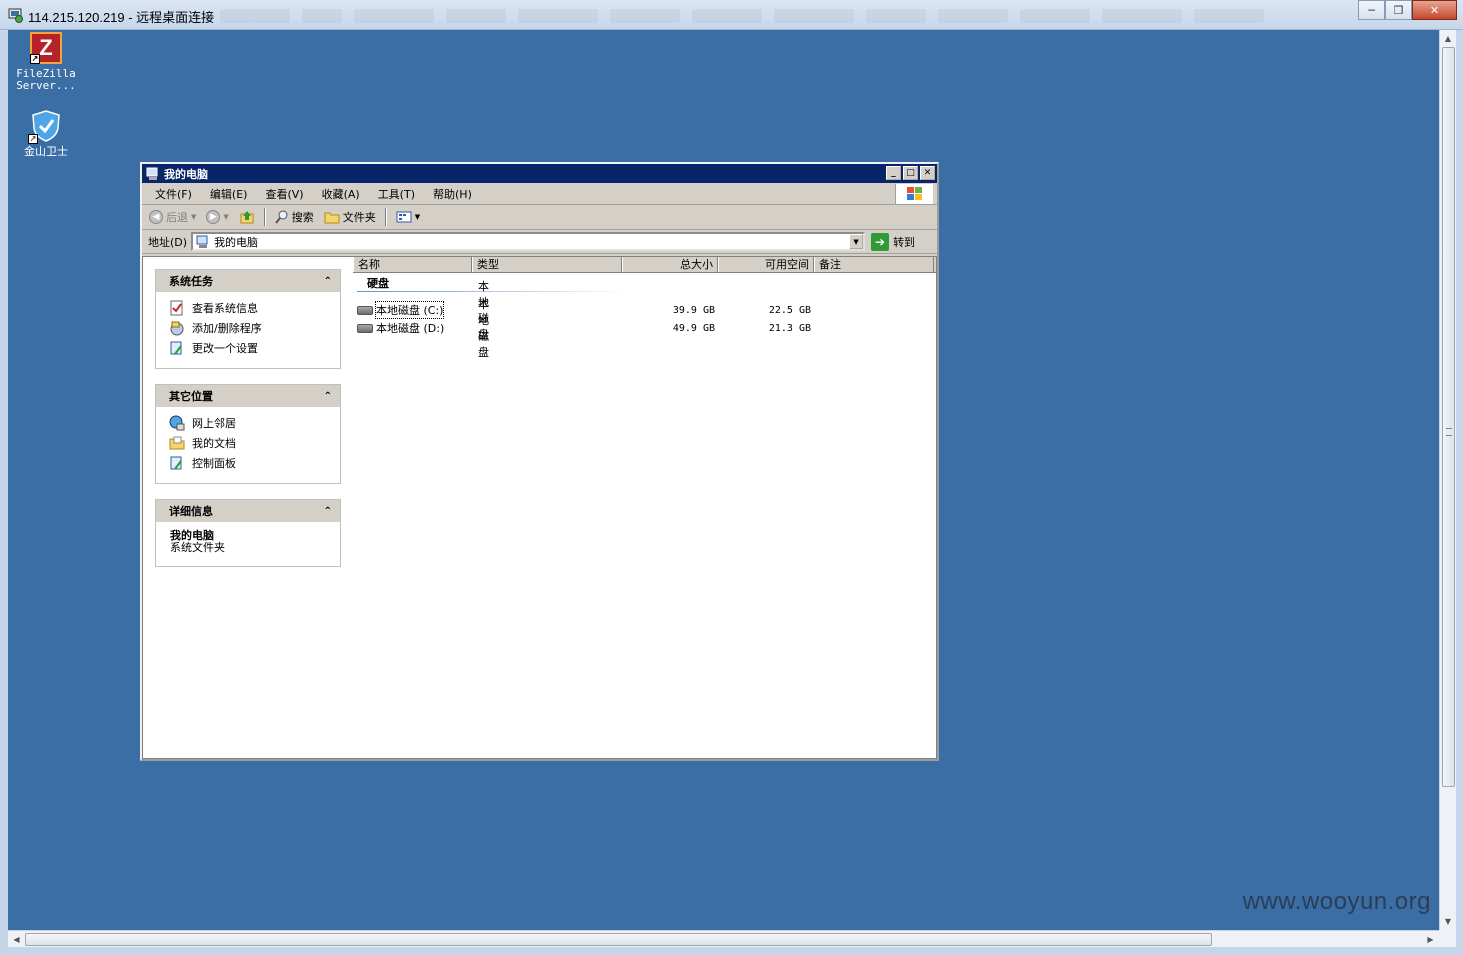 Image resolution: width=1463 pixels, height=955 pixels. I want to click on place-label: 控制面板, so click(214, 463).